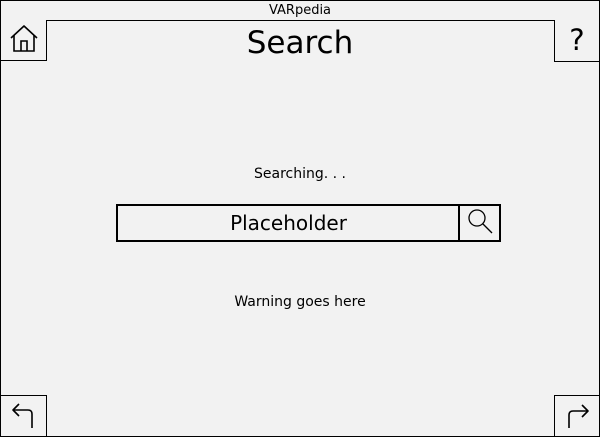 Image resolution: width=600 pixels, height=437 pixels. I want to click on search-button, so click(478, 223).